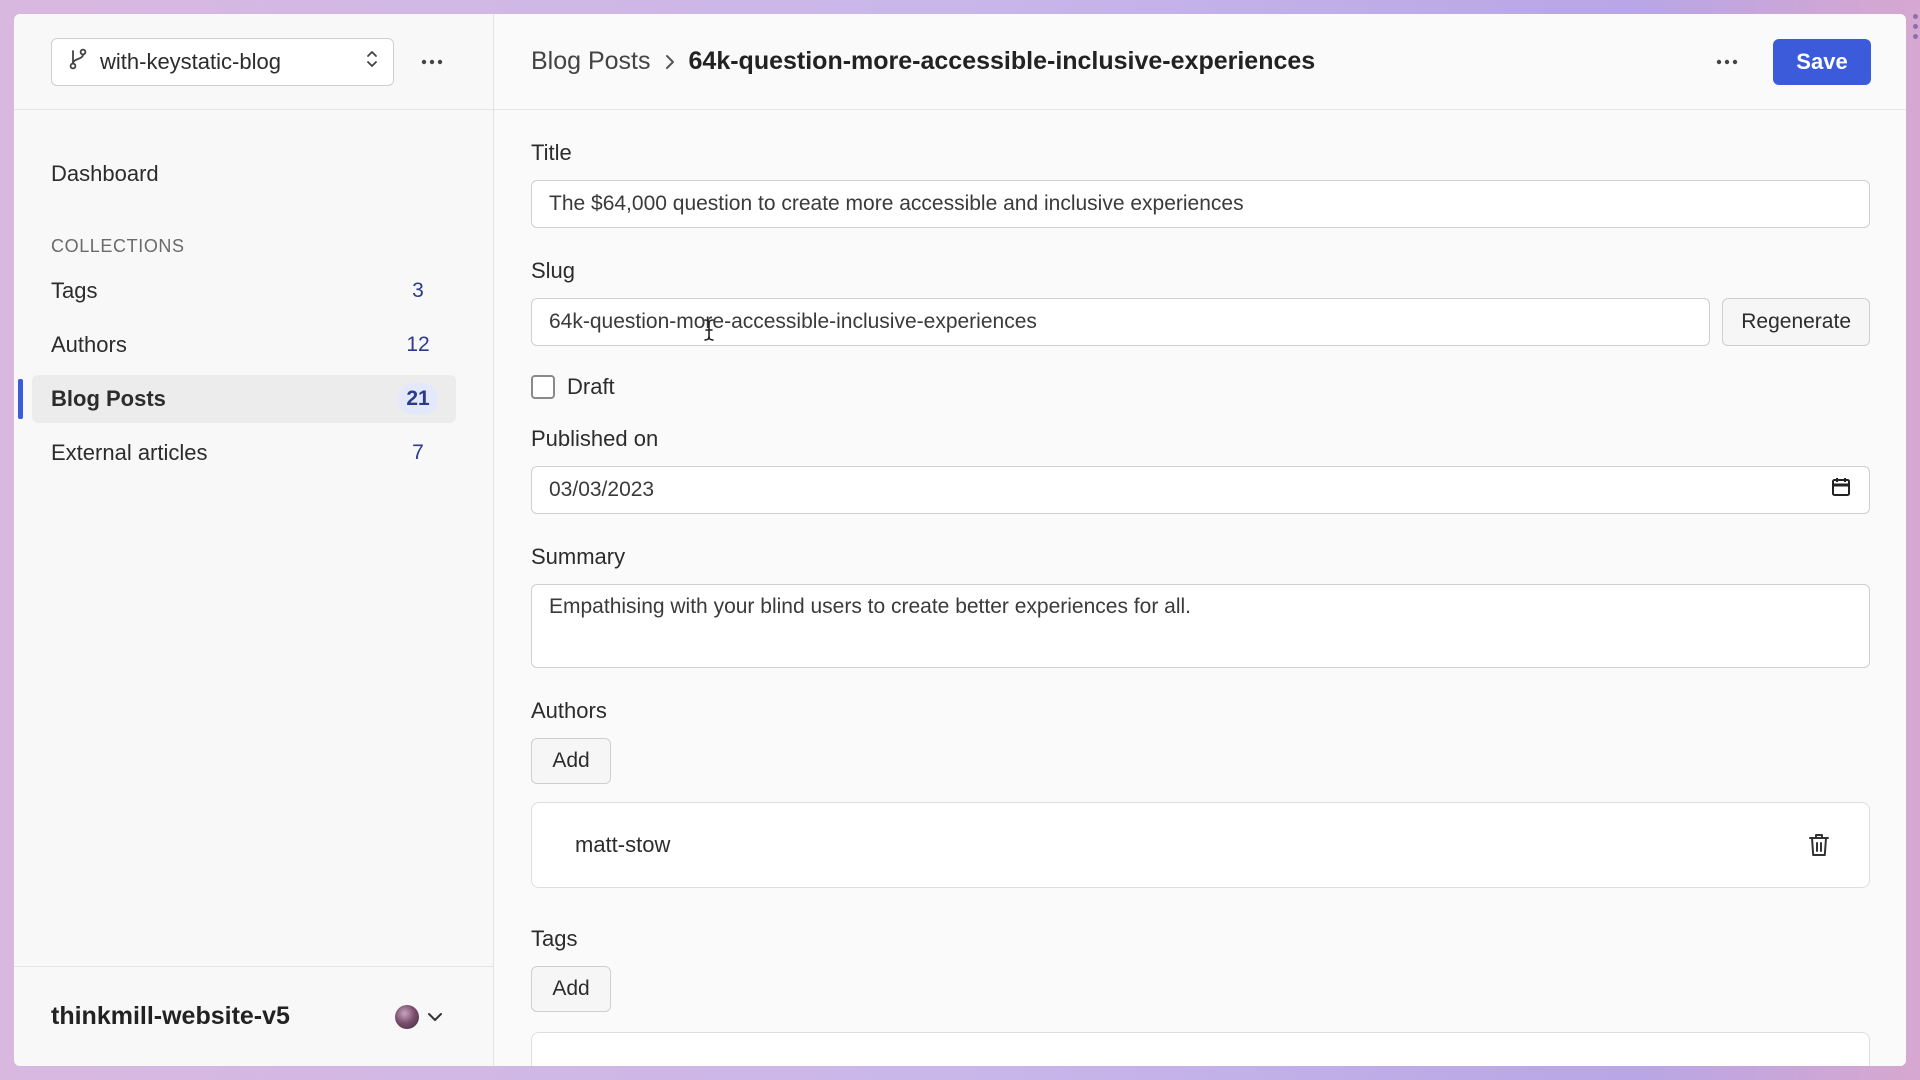 The image size is (1920, 1080). What do you see at coordinates (108, 398) in the screenshot?
I see `sidebar-item-label: Blog Posts` at bounding box center [108, 398].